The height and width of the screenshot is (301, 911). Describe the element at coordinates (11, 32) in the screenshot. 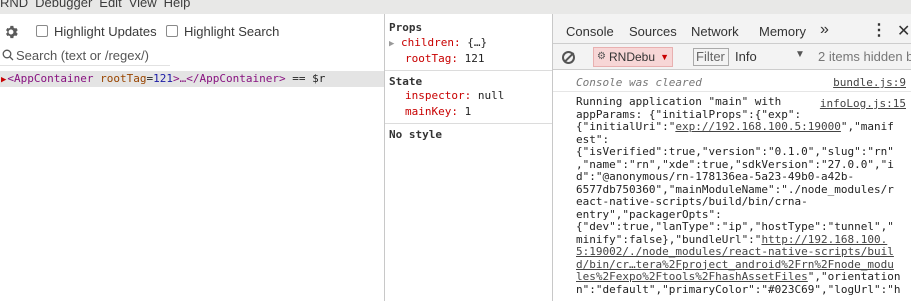

I see `gear-icon` at that location.